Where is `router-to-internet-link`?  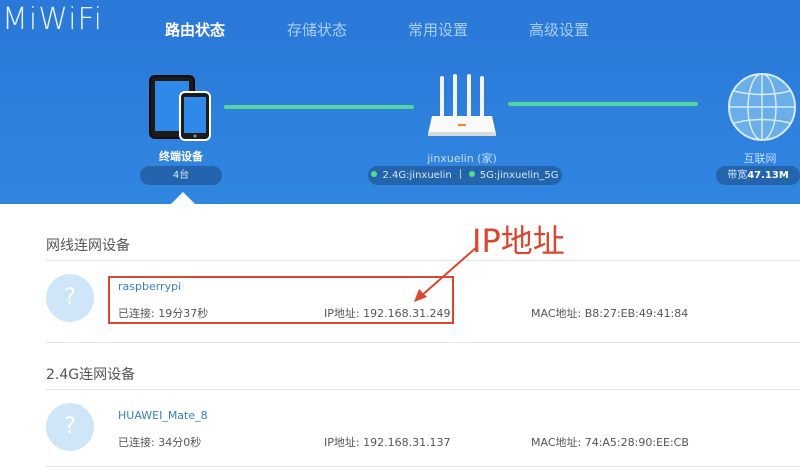 router-to-internet-link is located at coordinates (603, 104).